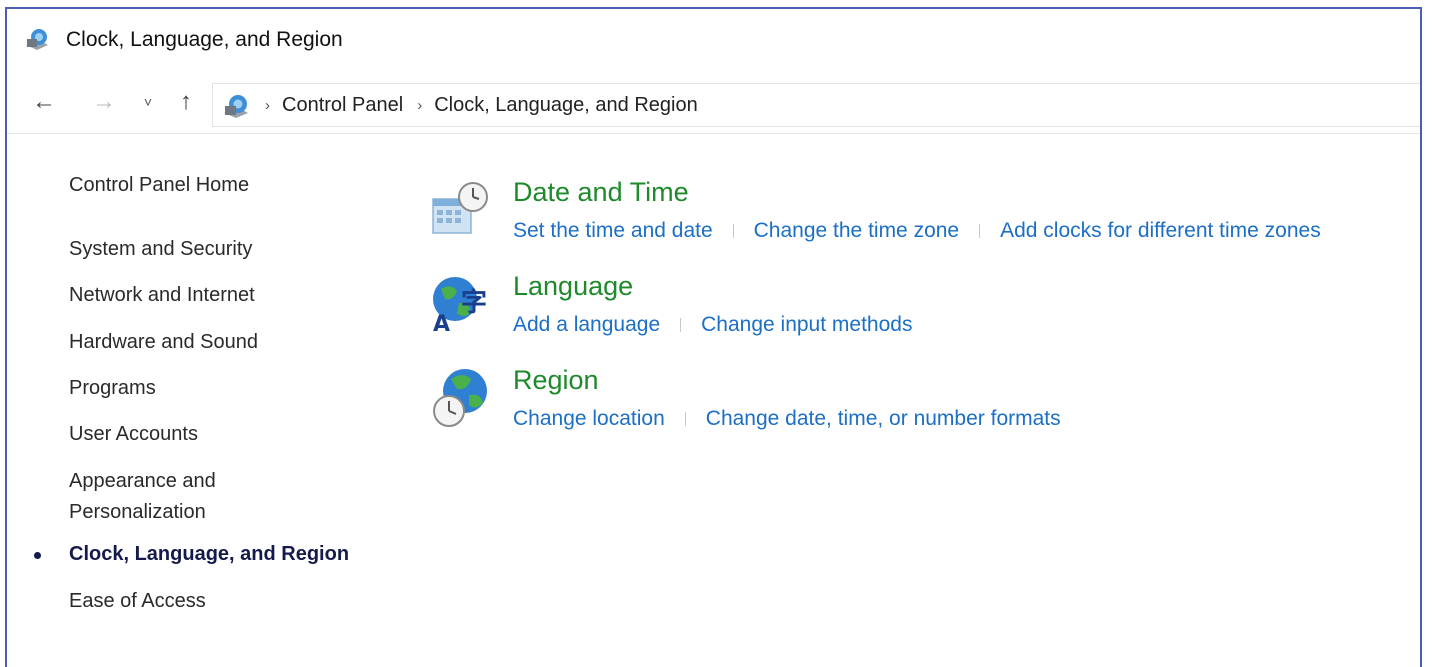 The height and width of the screenshot is (667, 1432). Describe the element at coordinates (460, 208) in the screenshot. I see `date-time-icon` at that location.